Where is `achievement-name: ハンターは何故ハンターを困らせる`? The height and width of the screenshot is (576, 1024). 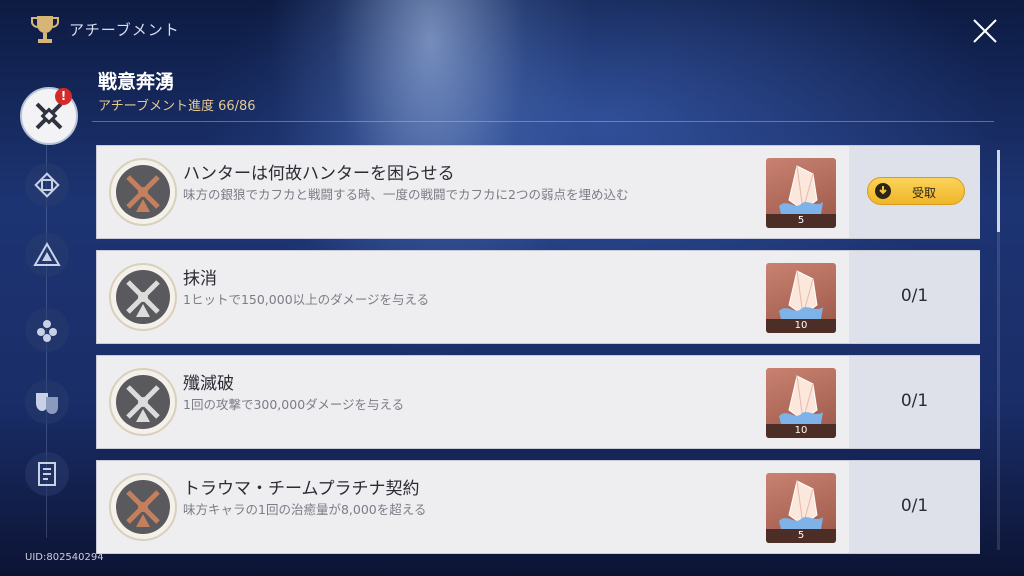
achievement-name: ハンターは何故ハンターを困らせる is located at coordinates (319, 174).